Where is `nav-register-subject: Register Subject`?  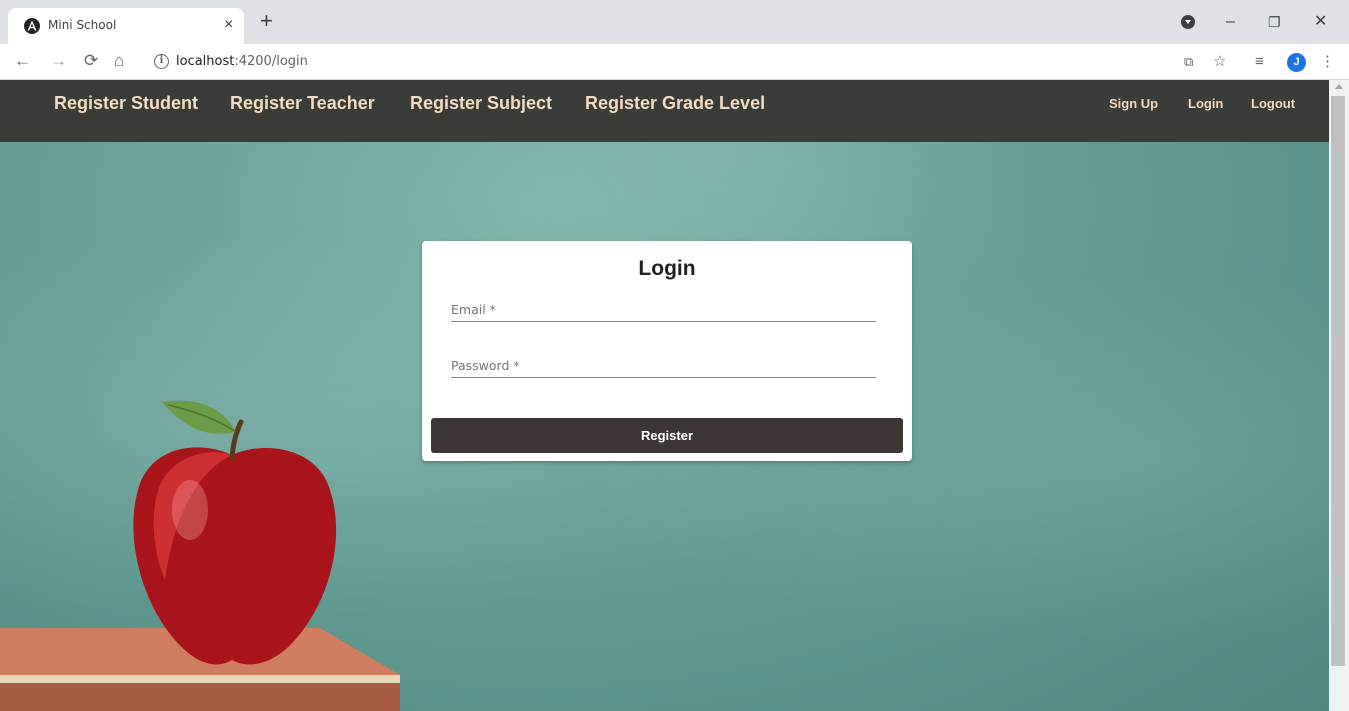
nav-register-subject: Register Subject is located at coordinates (481, 103).